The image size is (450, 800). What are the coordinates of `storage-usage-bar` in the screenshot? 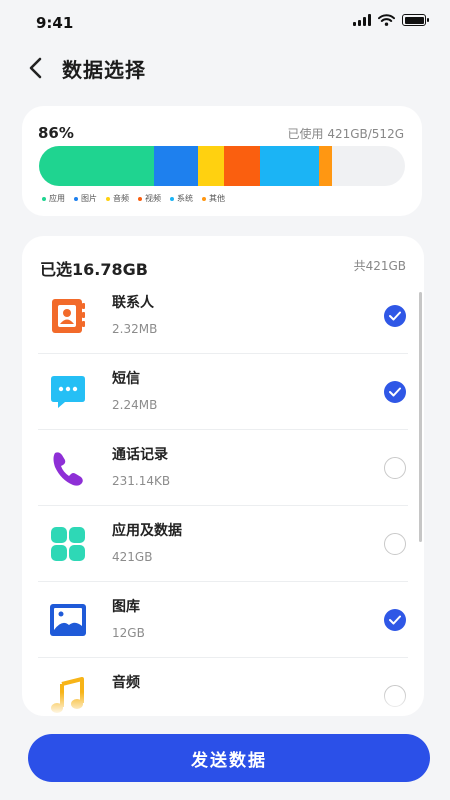 It's located at (222, 166).